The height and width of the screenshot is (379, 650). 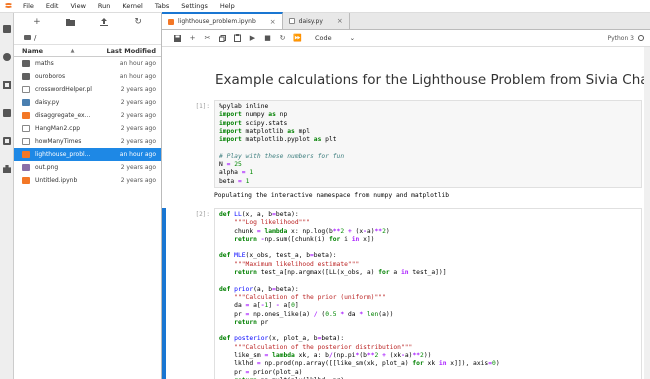 What do you see at coordinates (26, 167) in the screenshot?
I see `image-icon` at bounding box center [26, 167].